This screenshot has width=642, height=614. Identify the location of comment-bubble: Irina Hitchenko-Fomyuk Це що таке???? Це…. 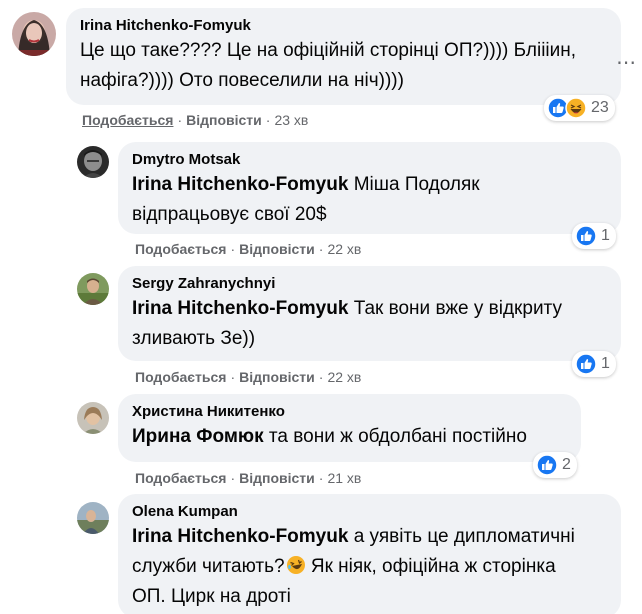
(343, 56).